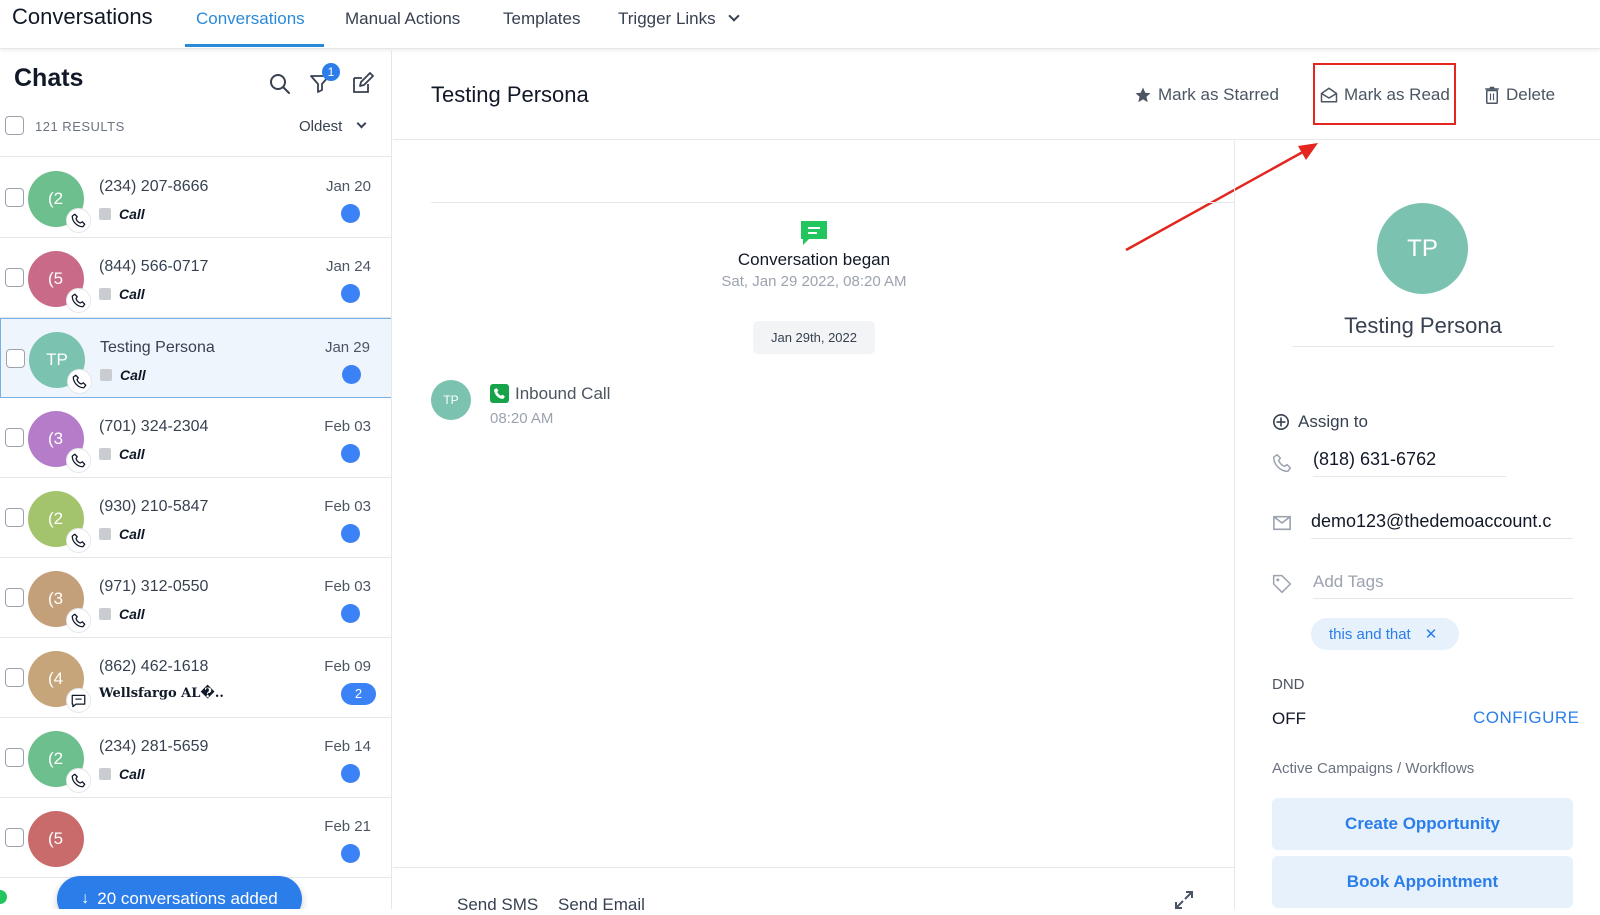  I want to click on contact-avatar: TP, so click(1422, 248).